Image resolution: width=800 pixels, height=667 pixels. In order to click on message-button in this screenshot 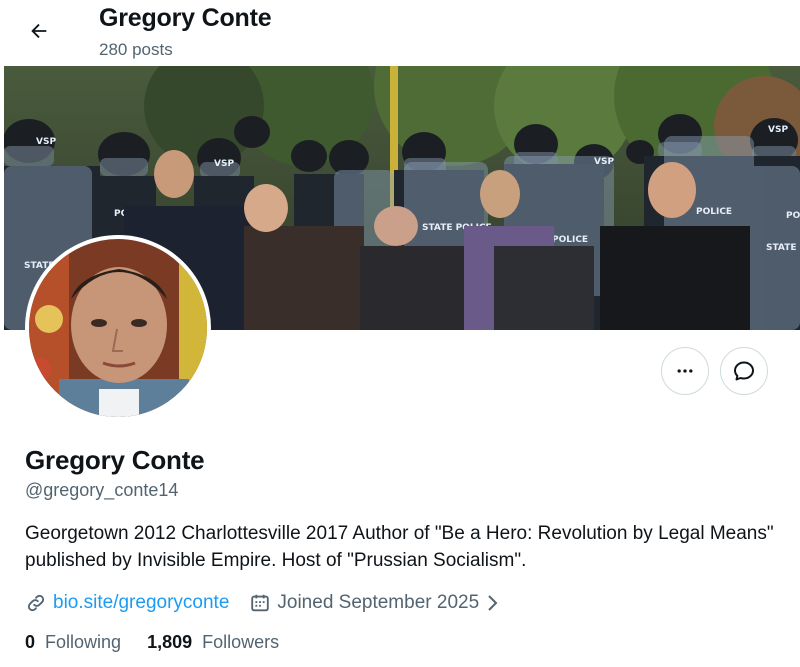, I will do `click(744, 371)`.